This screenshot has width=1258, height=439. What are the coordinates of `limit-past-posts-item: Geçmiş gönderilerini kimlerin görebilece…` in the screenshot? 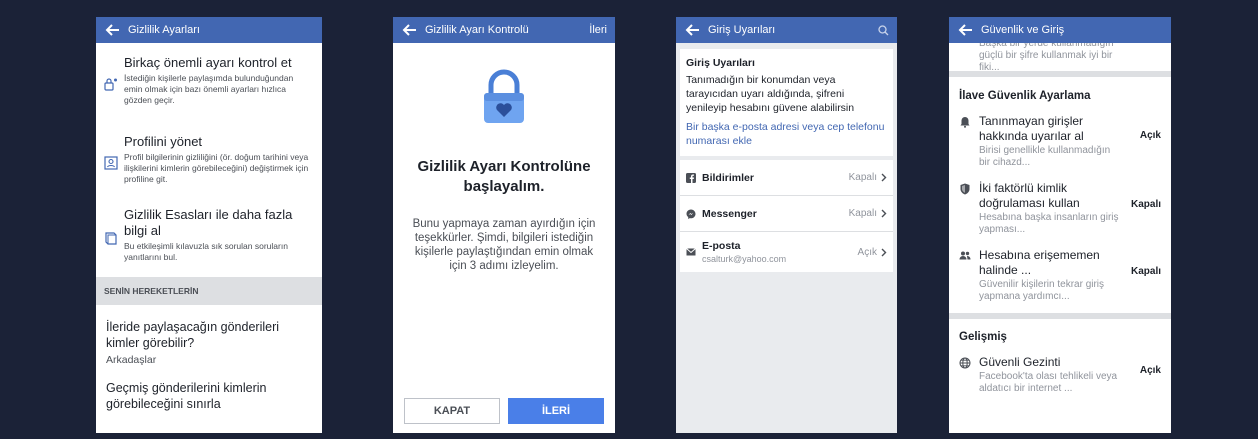 It's located at (209, 396).